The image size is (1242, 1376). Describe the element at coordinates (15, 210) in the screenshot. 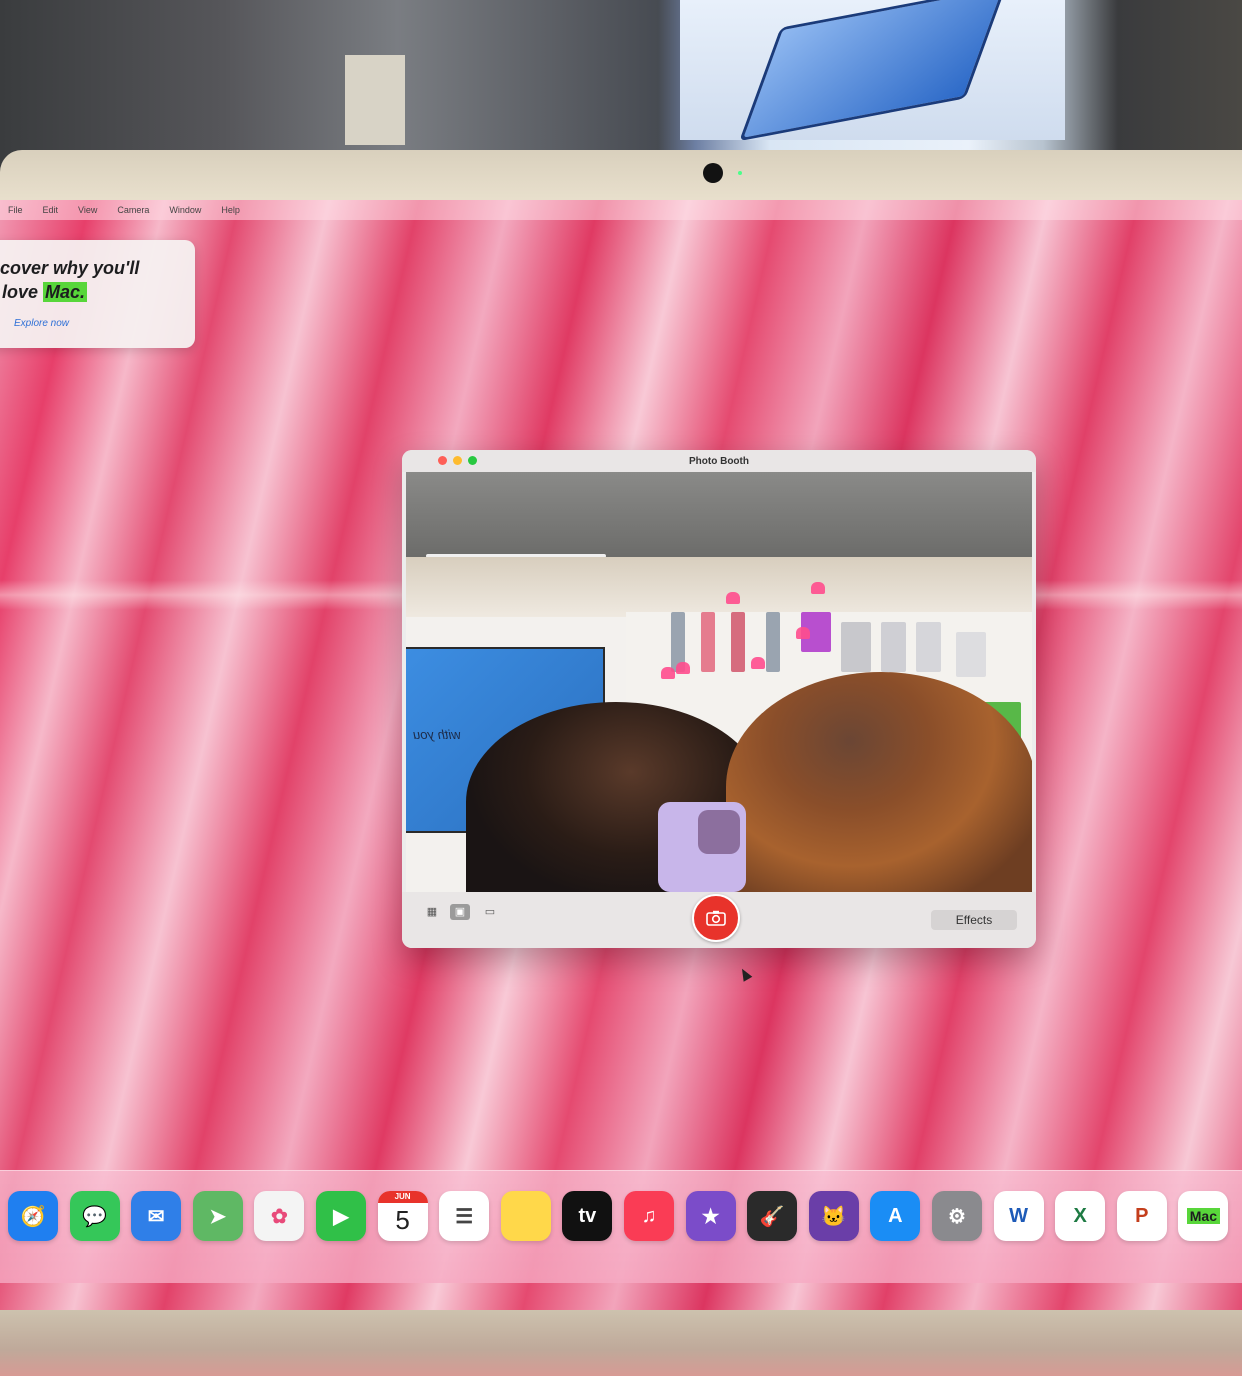

I see `menu-file: File` at that location.